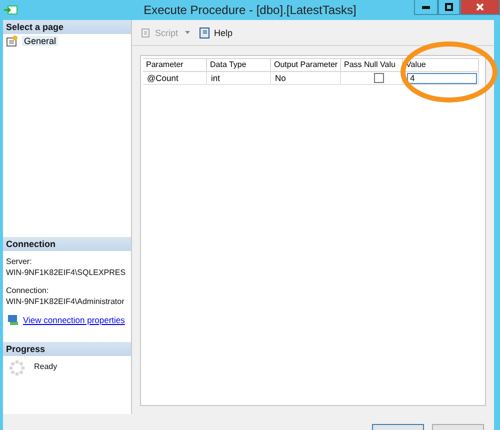 The width and height of the screenshot is (500, 430). I want to click on pass-null-checkbox, so click(379, 78).